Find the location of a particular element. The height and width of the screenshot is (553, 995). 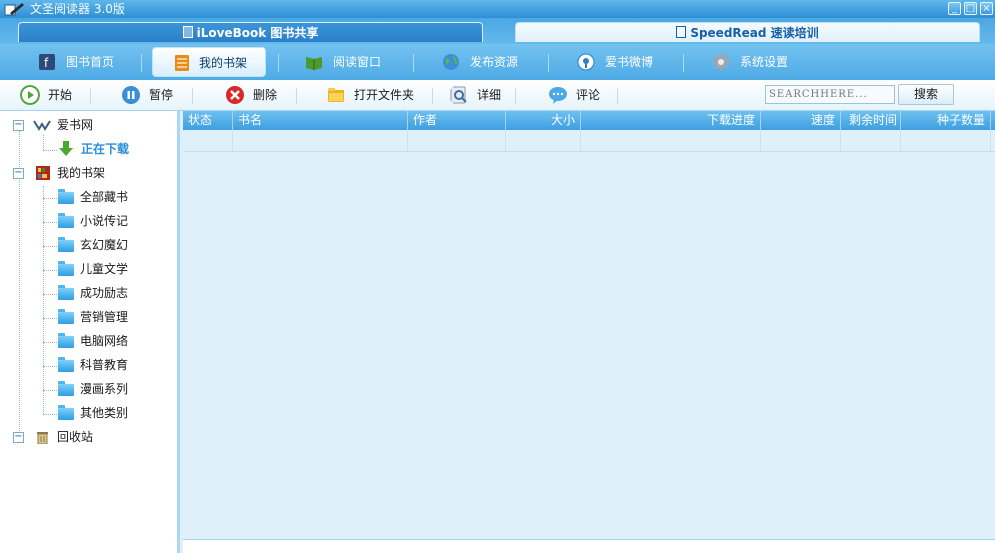

nav-reading-window: 阅读窗口 is located at coordinates (350, 62).